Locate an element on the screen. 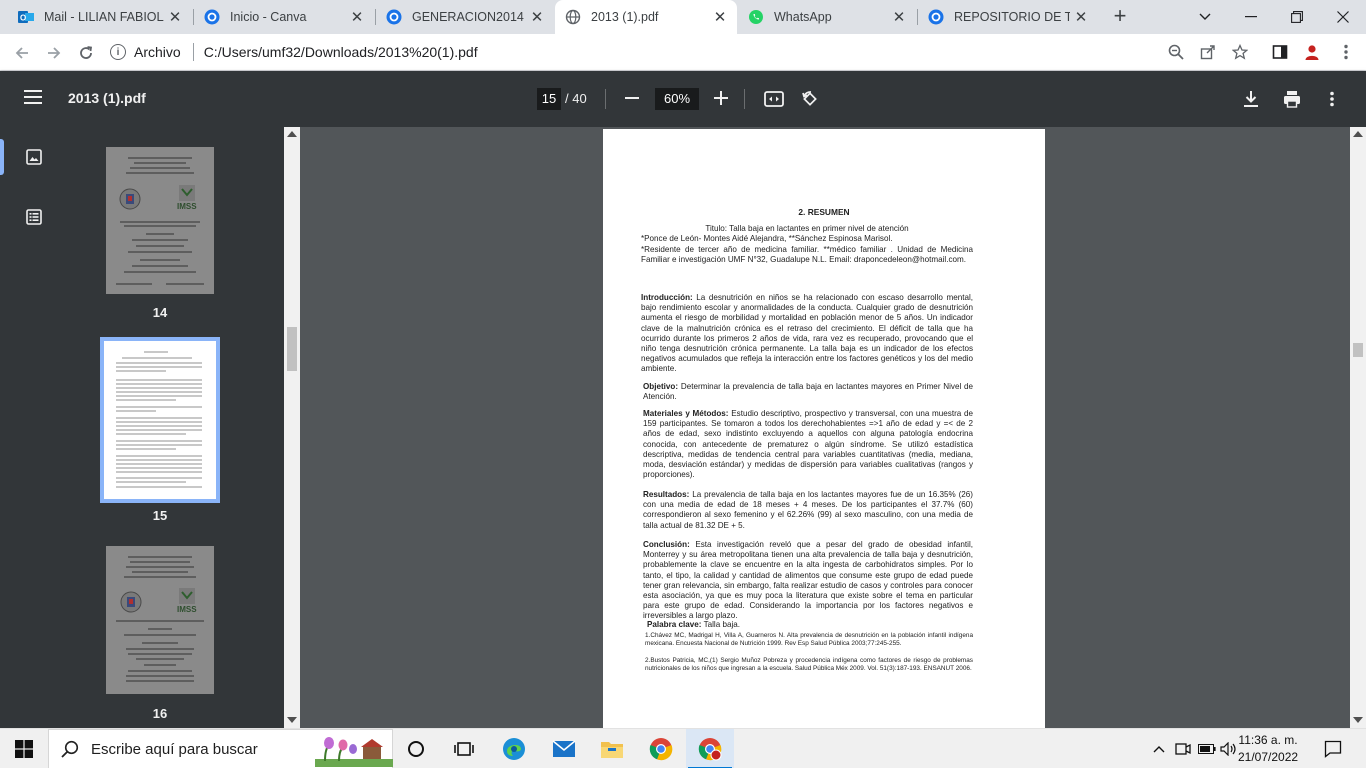 The width and height of the screenshot is (1366, 768). zoom-in-button is located at coordinates (721, 98).